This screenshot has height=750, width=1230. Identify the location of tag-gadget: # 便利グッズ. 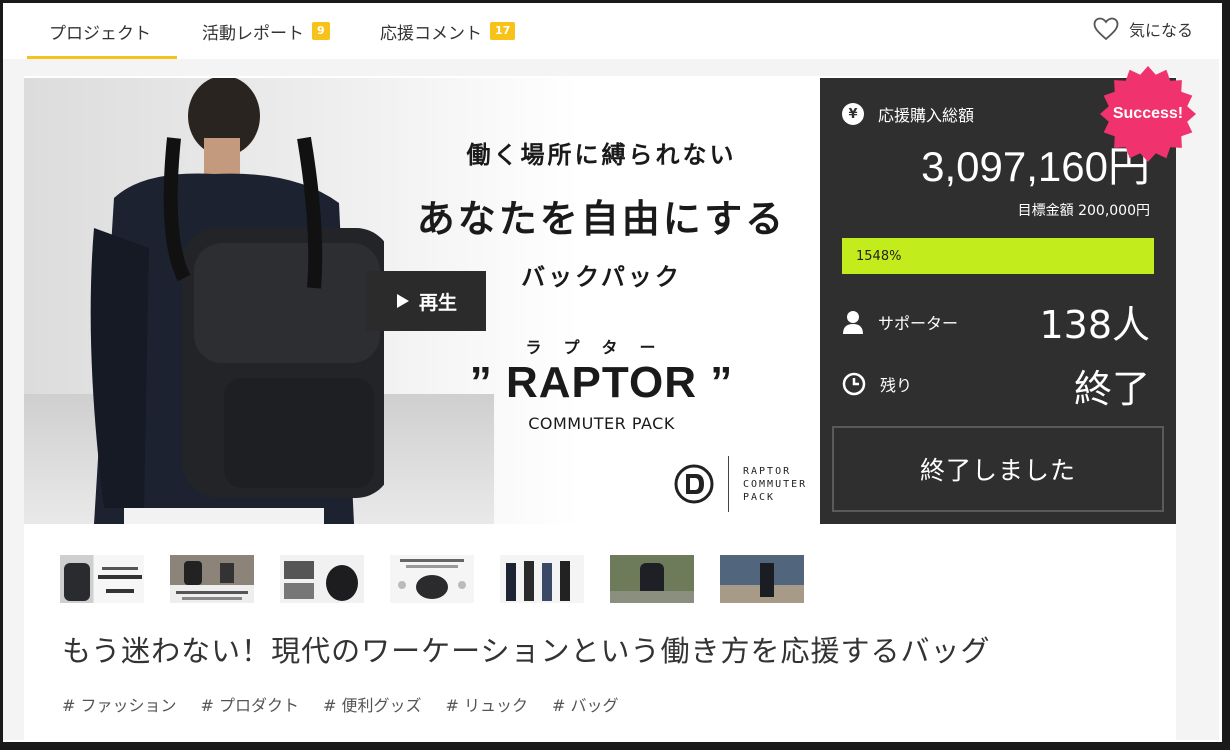
(372, 704).